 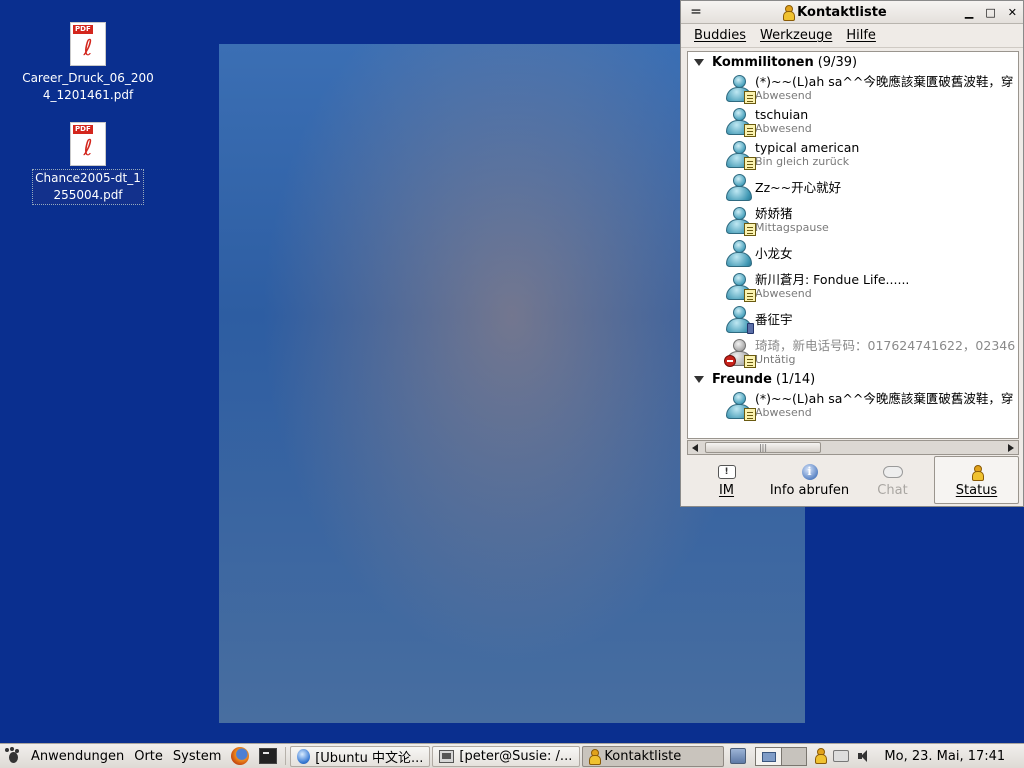 I want to click on maximize-button: □, so click(x=990, y=12).